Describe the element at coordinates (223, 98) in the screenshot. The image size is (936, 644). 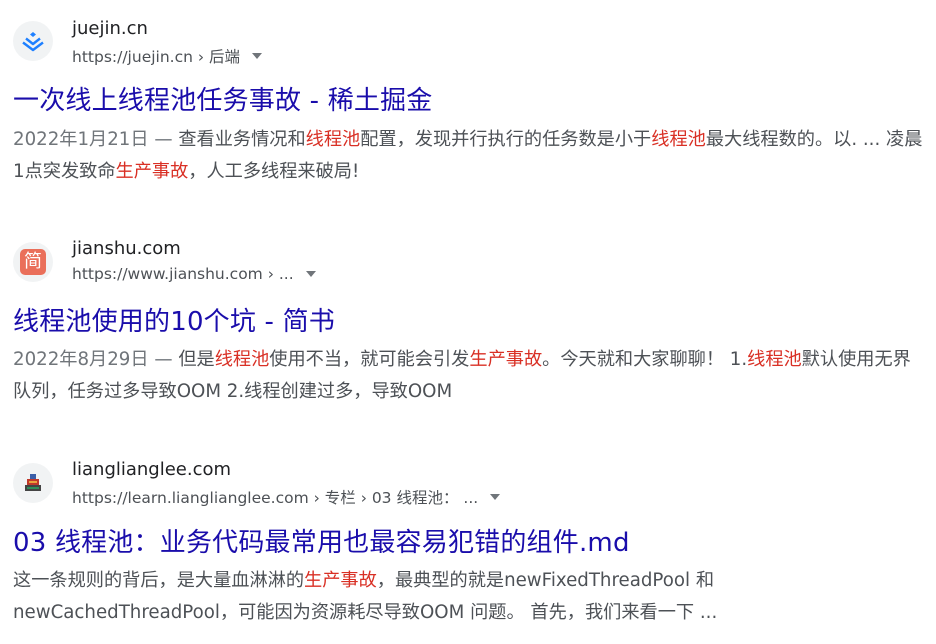
I see `result-title-link: 一次线上线程池任务事故 - 稀土掘金` at that location.